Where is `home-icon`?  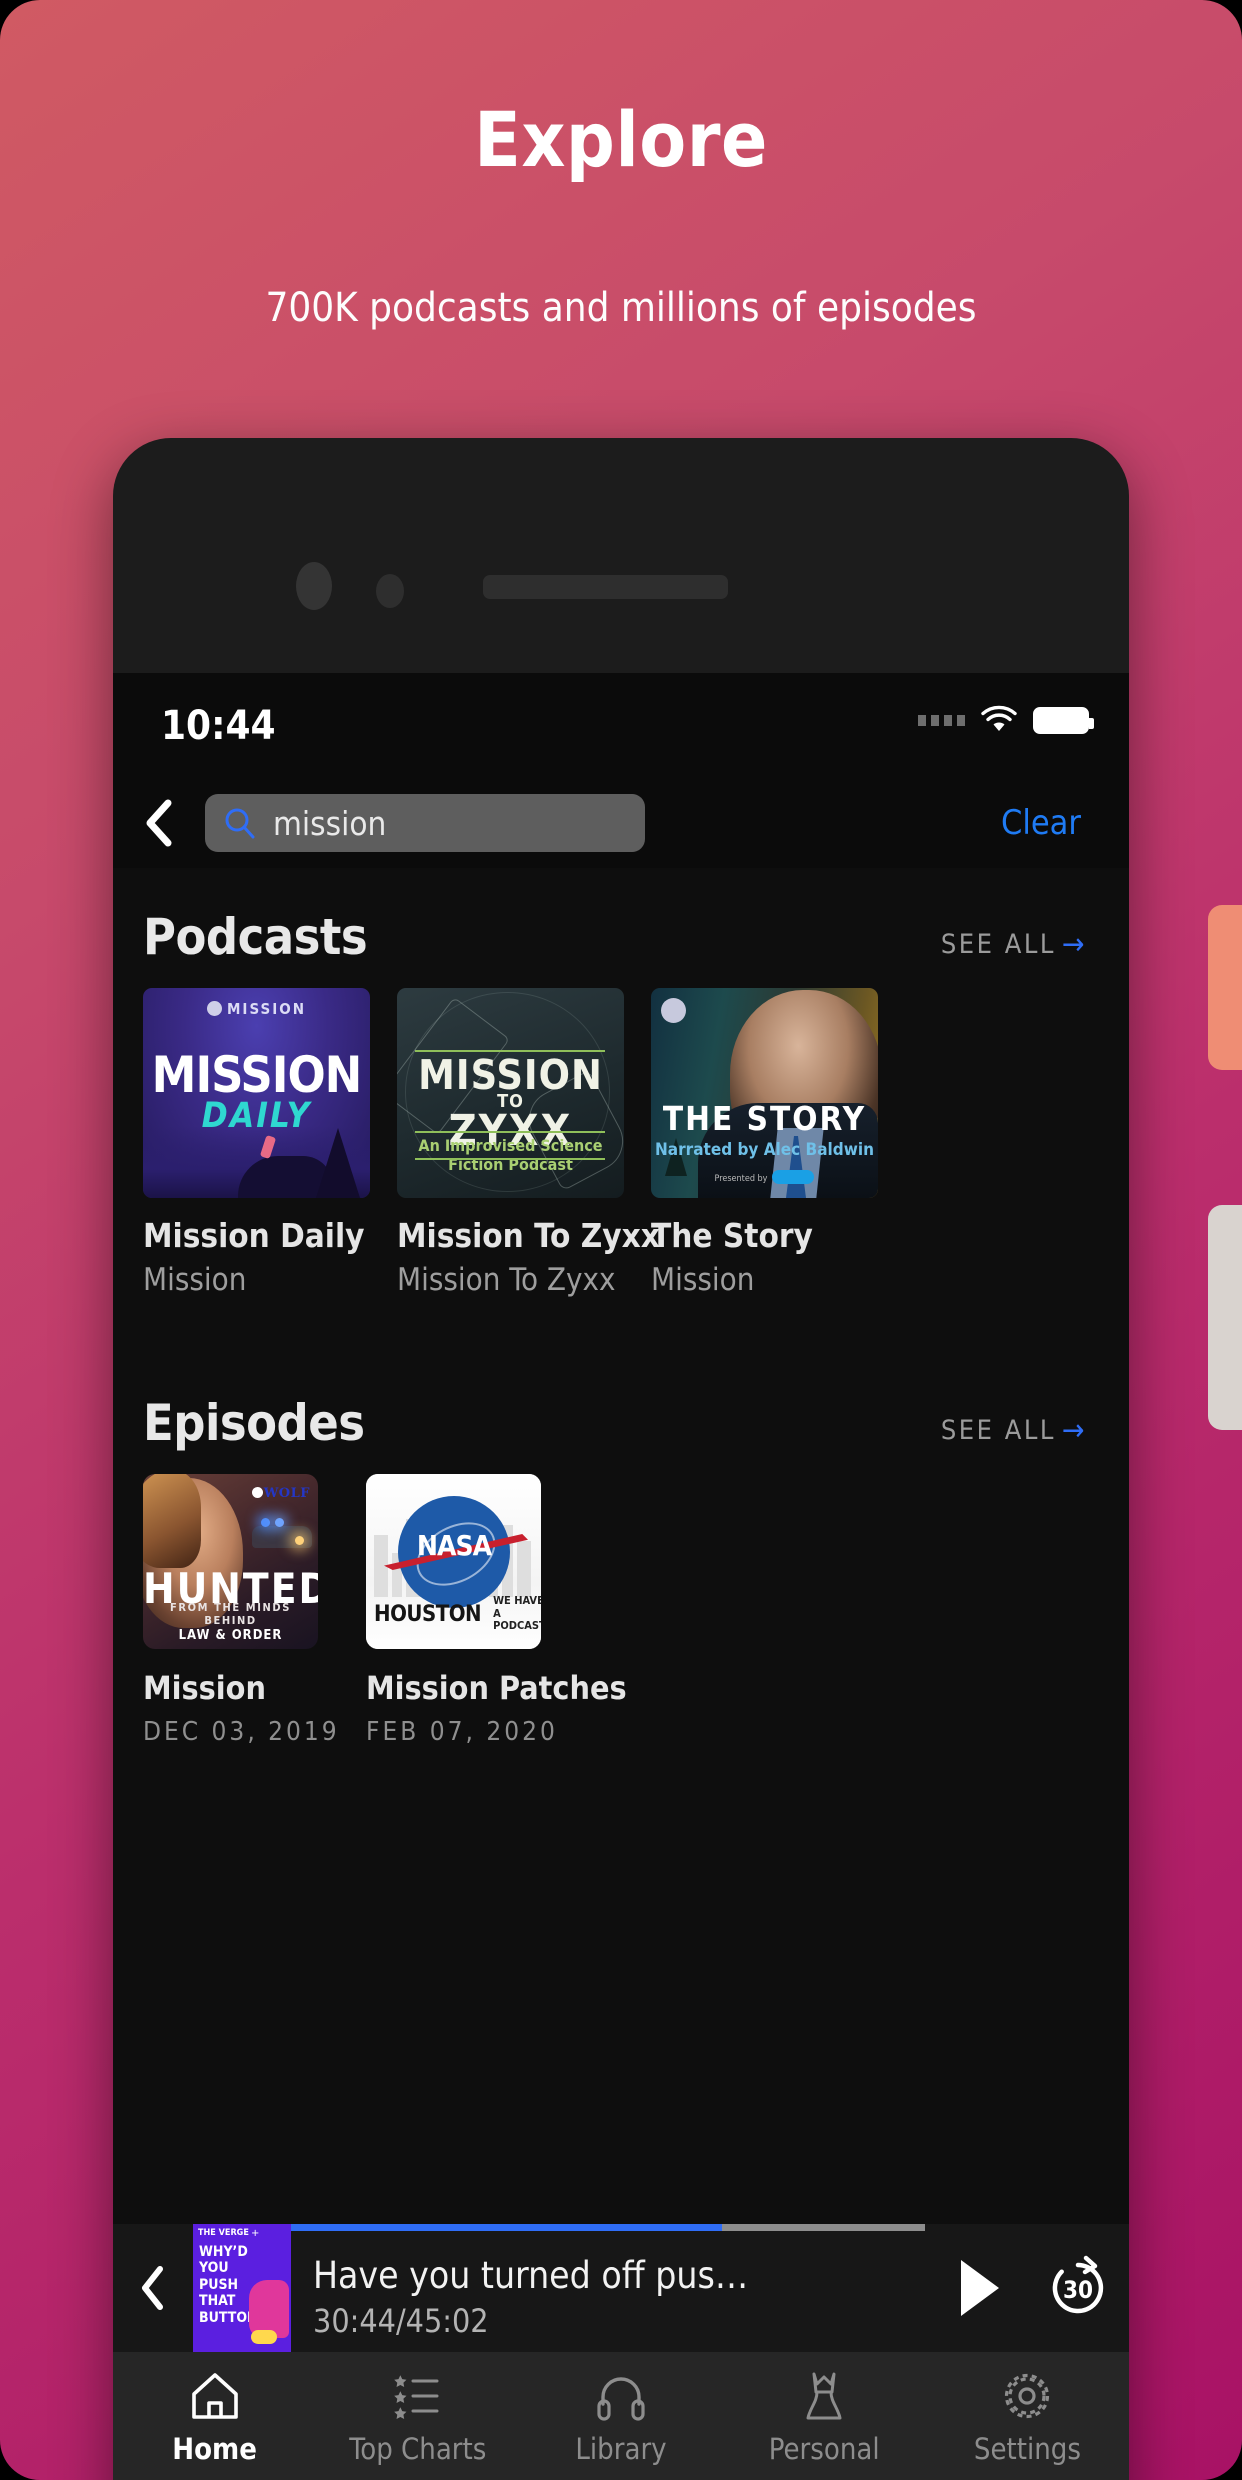
home-icon is located at coordinates (214, 2396).